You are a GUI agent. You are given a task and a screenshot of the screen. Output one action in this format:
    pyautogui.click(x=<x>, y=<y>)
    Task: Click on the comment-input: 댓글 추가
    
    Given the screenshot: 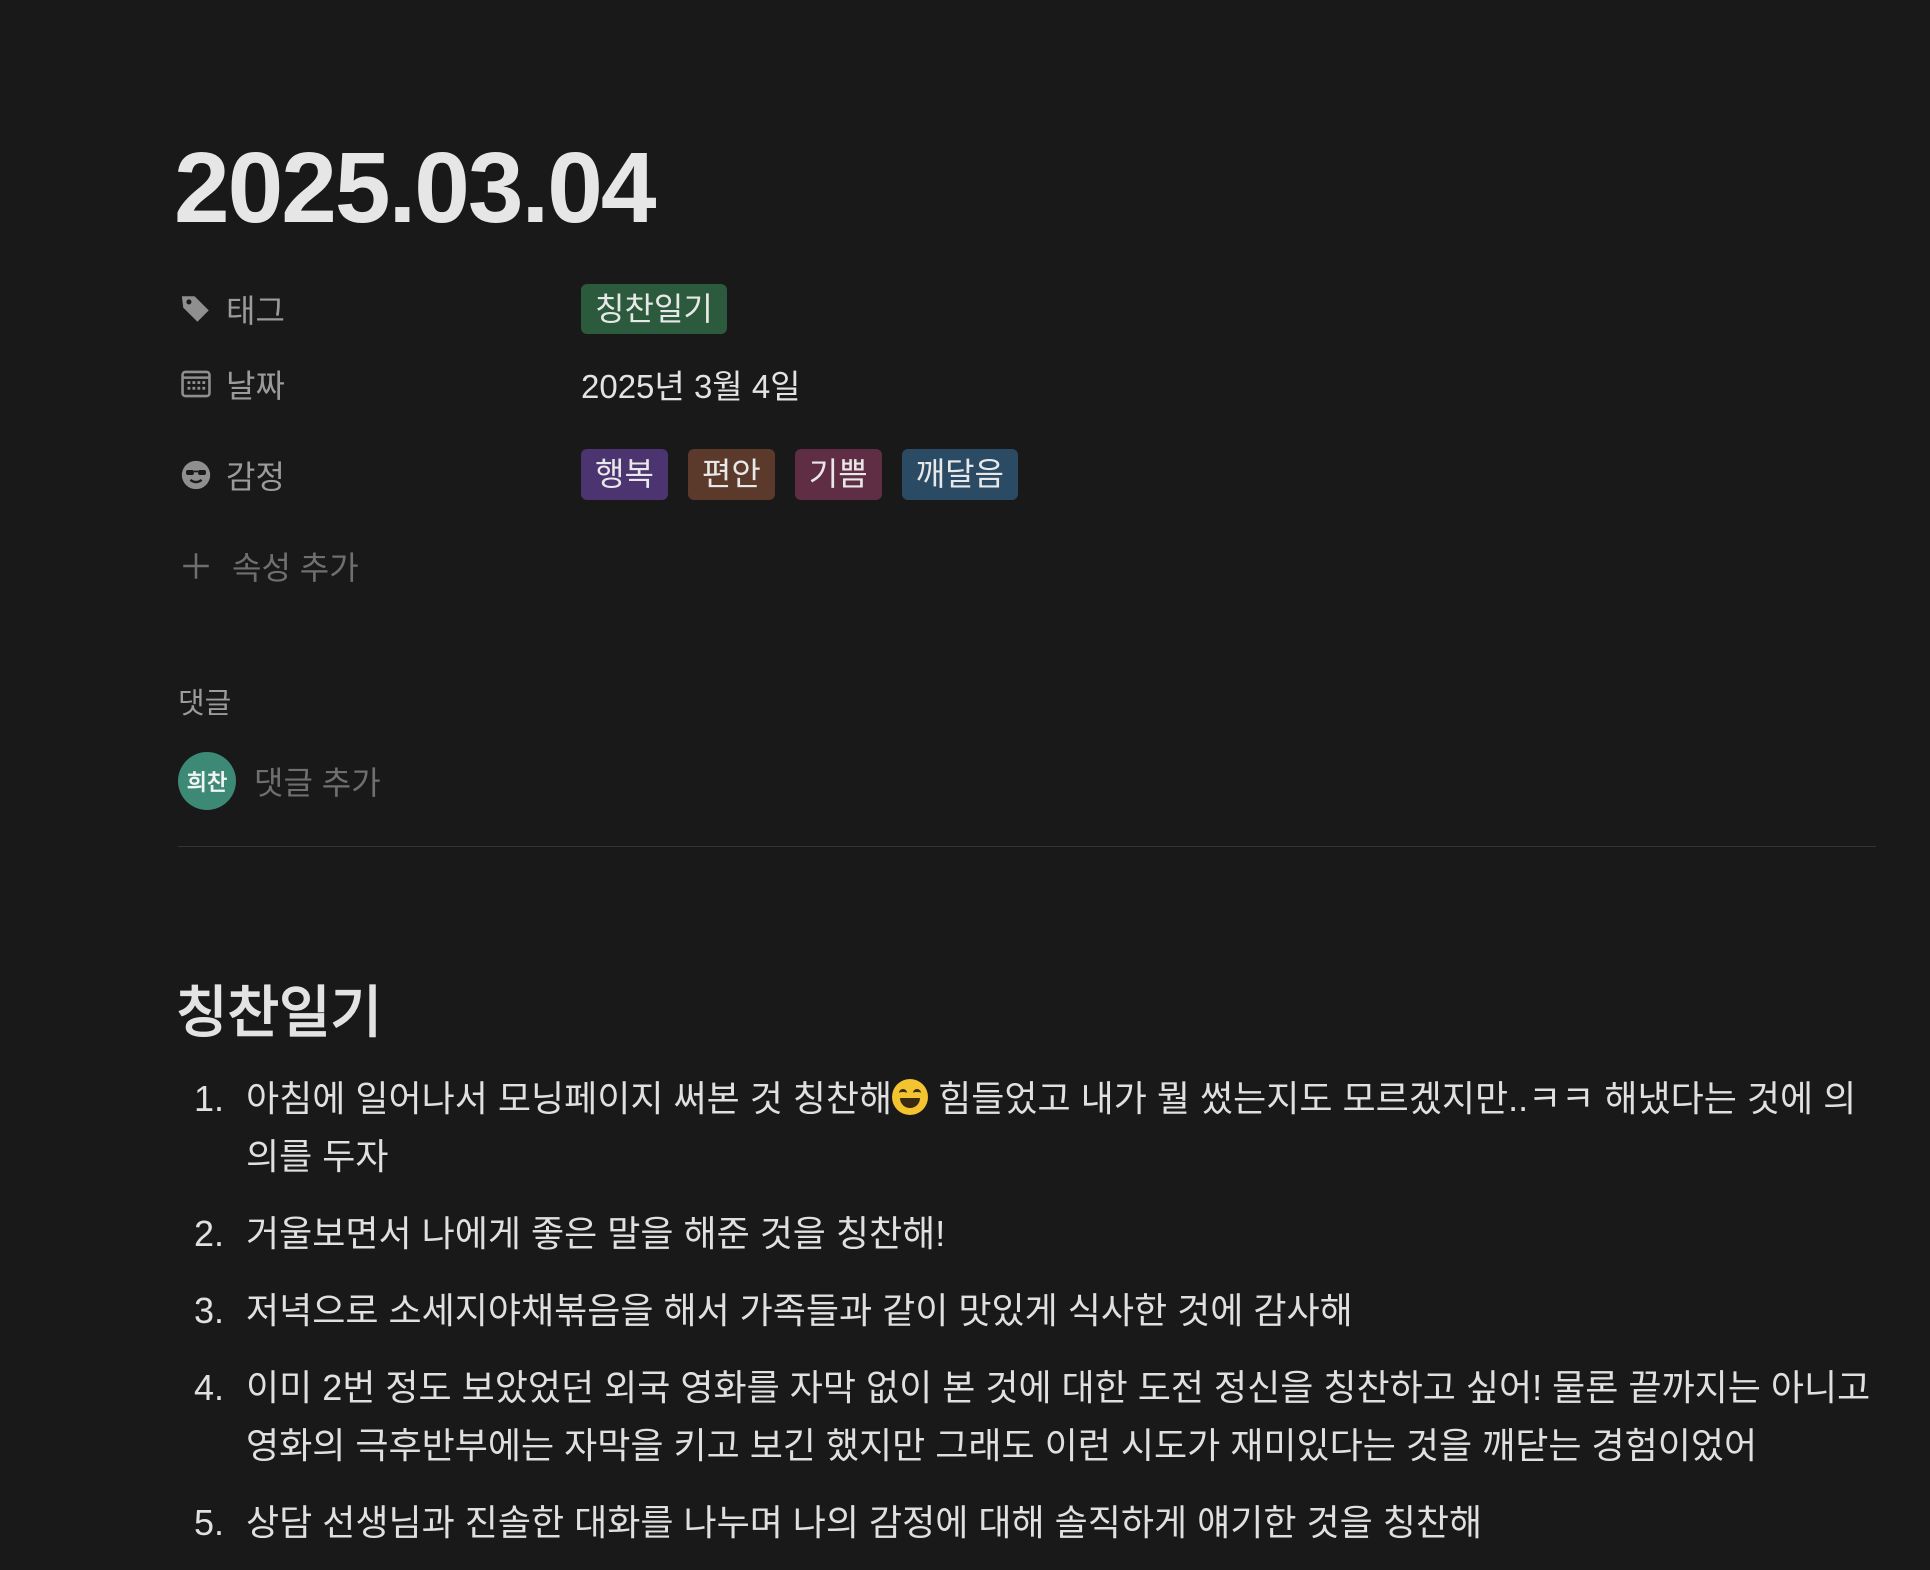 What is the action you would take?
    pyautogui.click(x=317, y=781)
    